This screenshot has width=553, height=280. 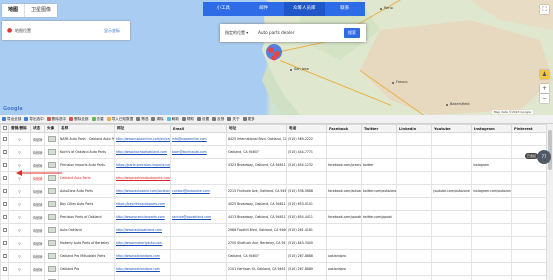 What do you see at coordinates (86, 128) in the screenshot?
I see `column-header: 名称` at bounding box center [86, 128].